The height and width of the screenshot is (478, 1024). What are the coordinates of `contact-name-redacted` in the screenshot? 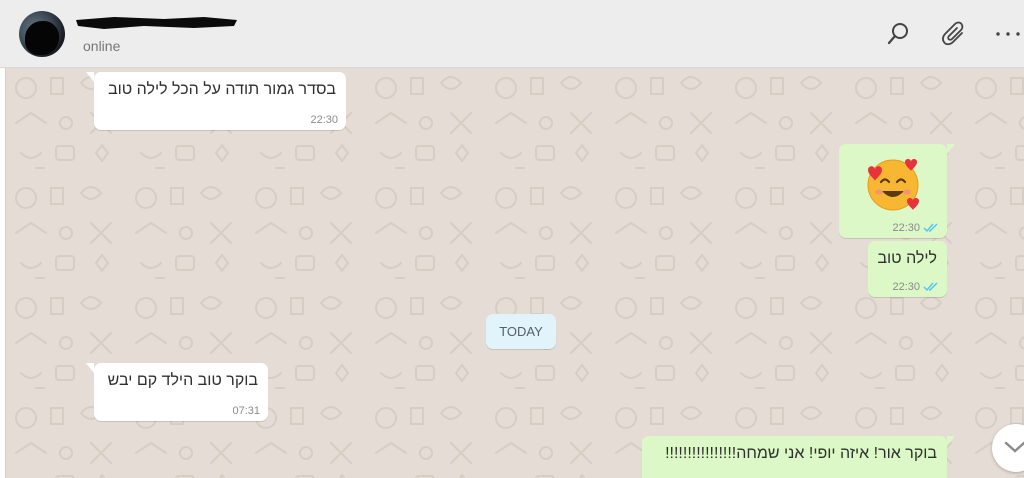 It's located at (156, 23).